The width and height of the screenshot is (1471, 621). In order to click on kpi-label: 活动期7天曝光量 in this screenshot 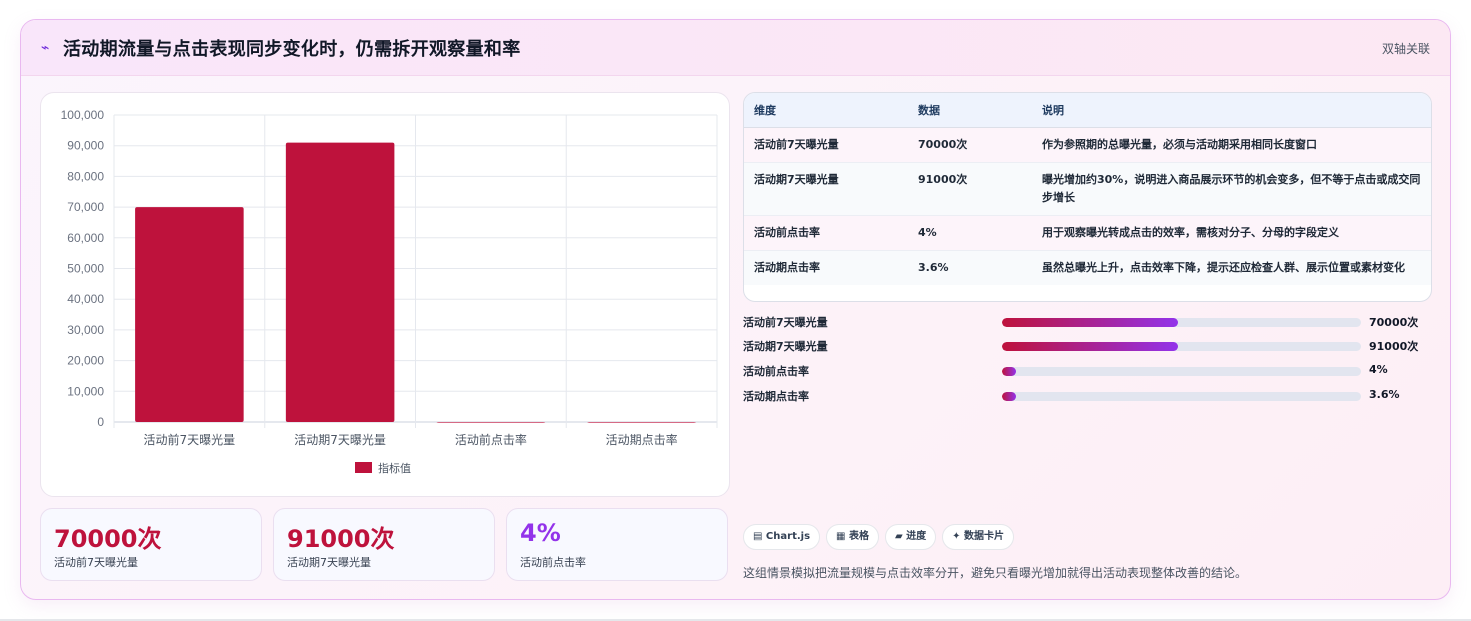, I will do `click(329, 562)`.